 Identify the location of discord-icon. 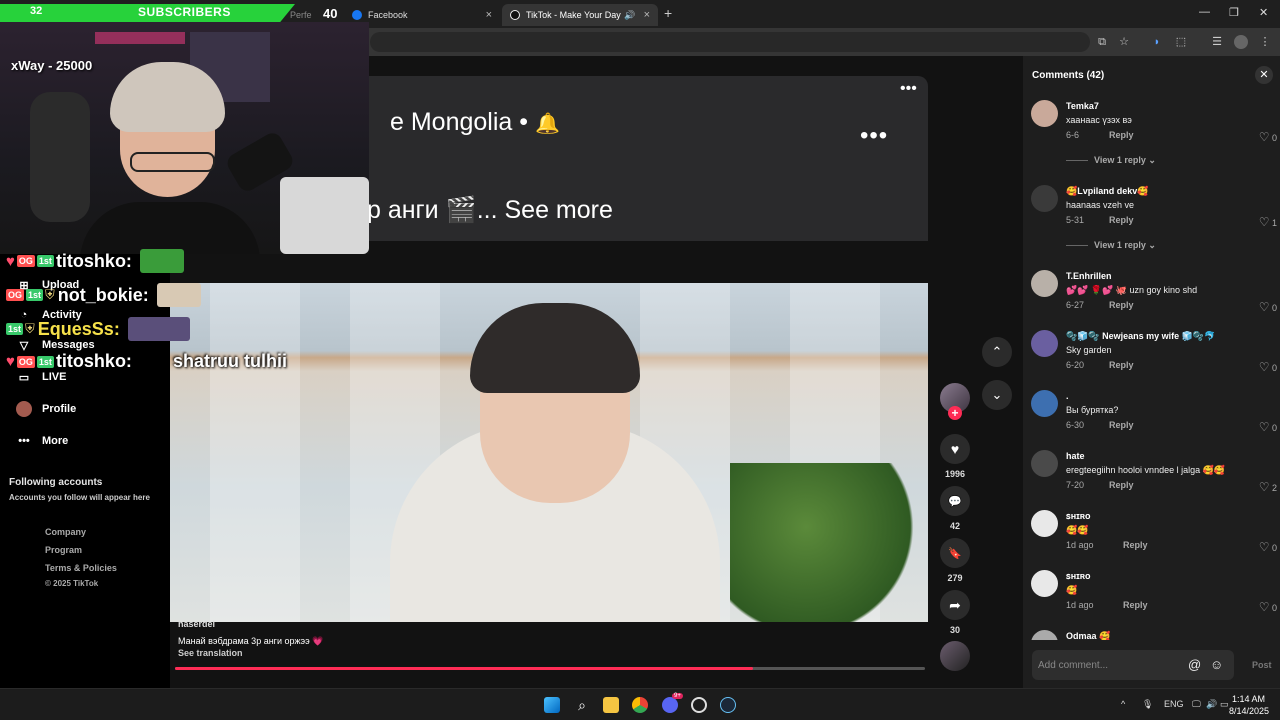
(670, 705).